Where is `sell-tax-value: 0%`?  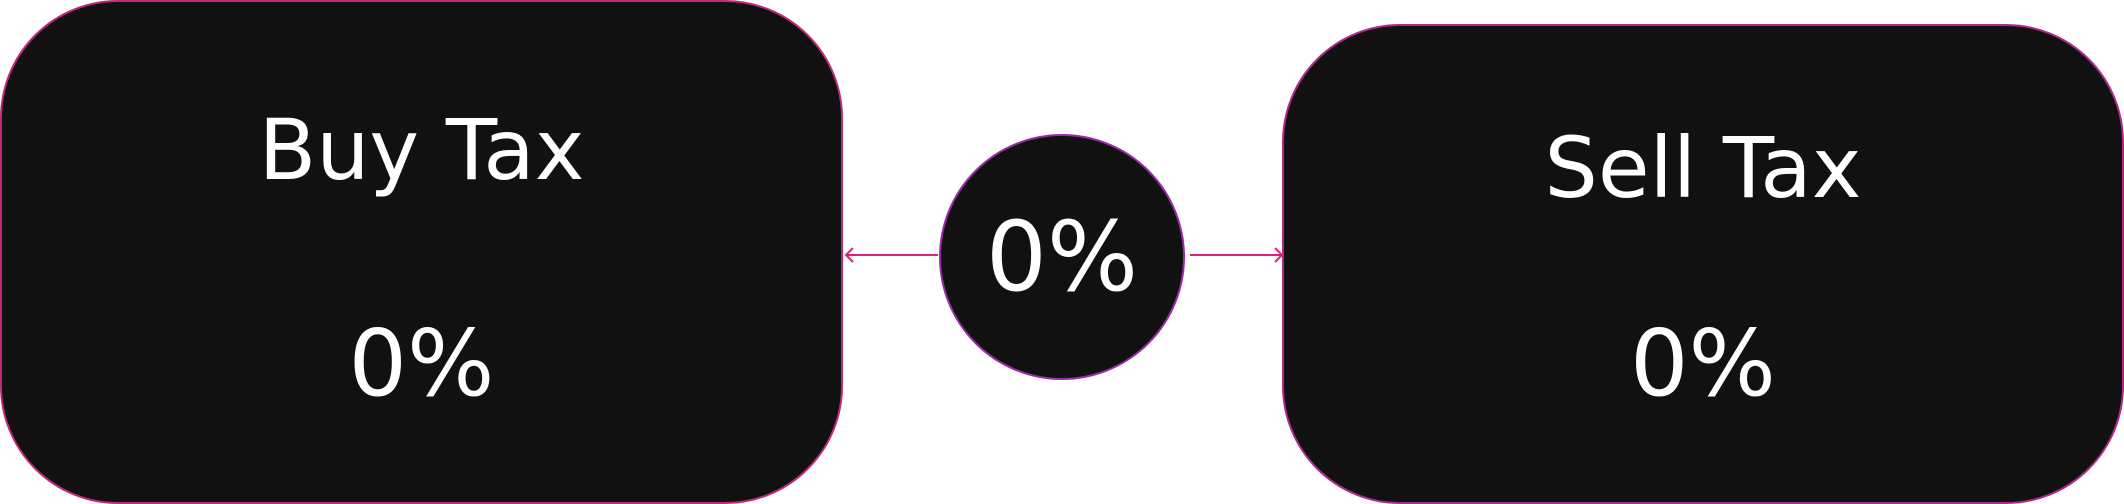 sell-tax-value: 0% is located at coordinates (1703, 363).